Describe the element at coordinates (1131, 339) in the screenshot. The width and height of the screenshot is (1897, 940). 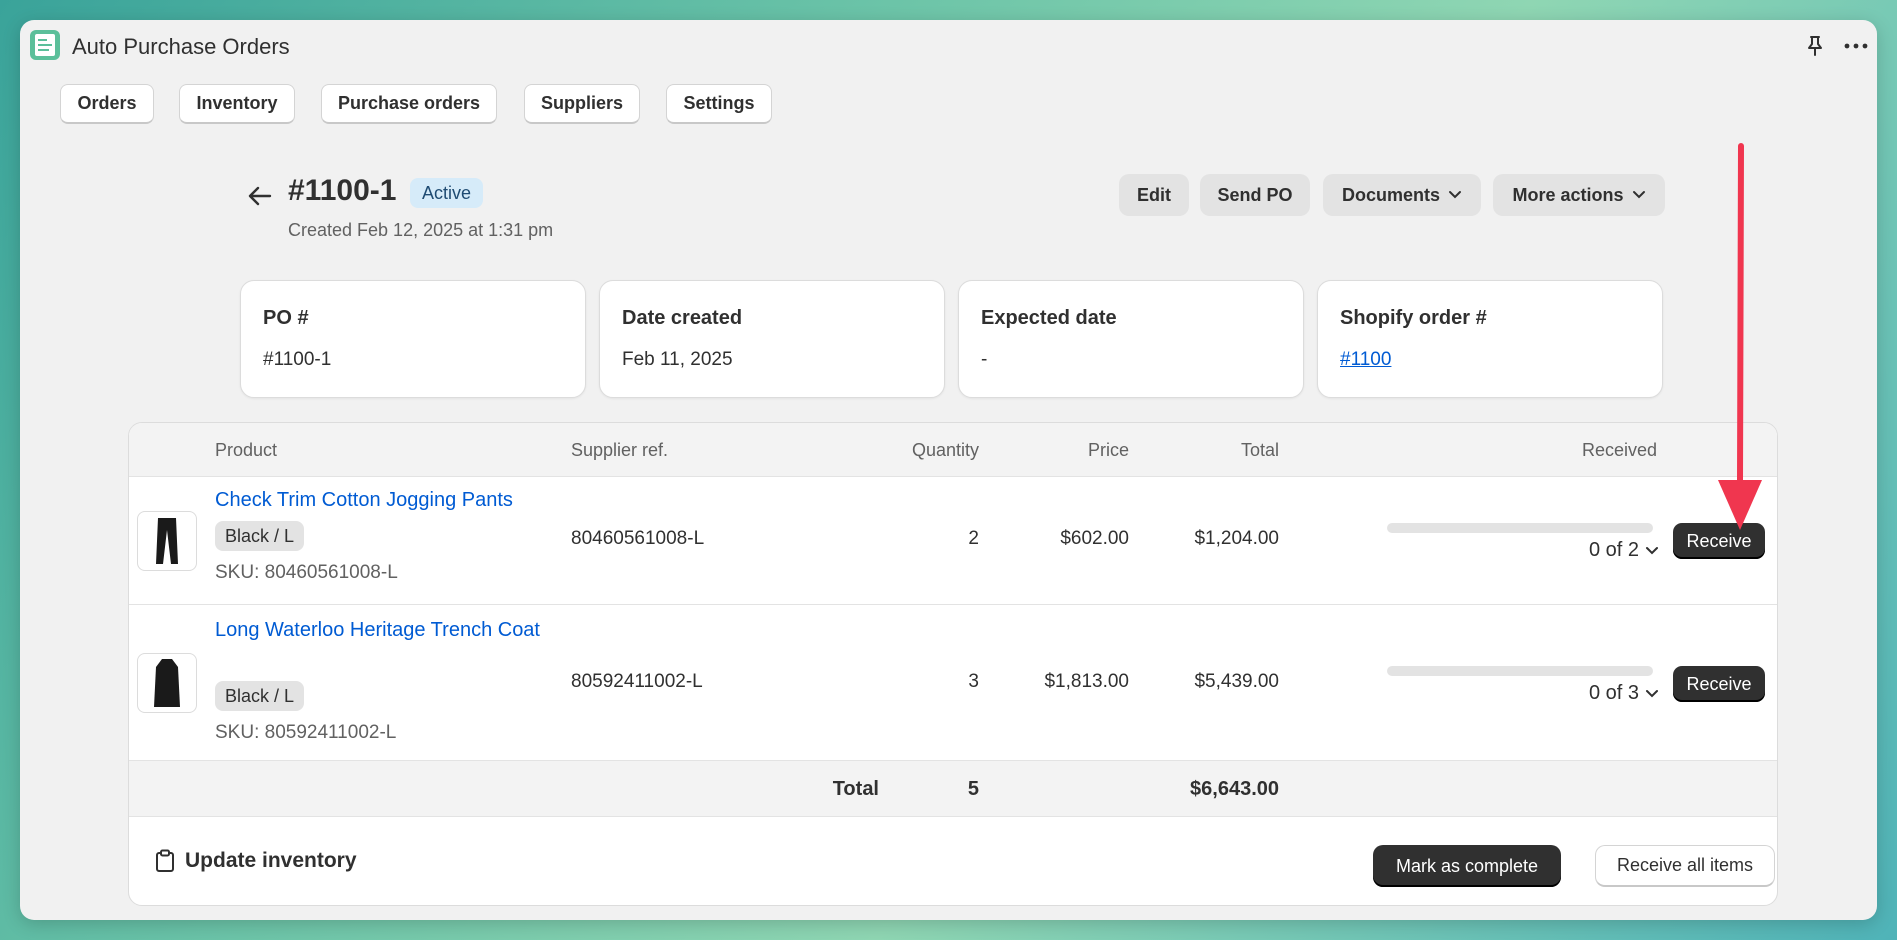
I see `expected-date-card: Expected date -` at that location.